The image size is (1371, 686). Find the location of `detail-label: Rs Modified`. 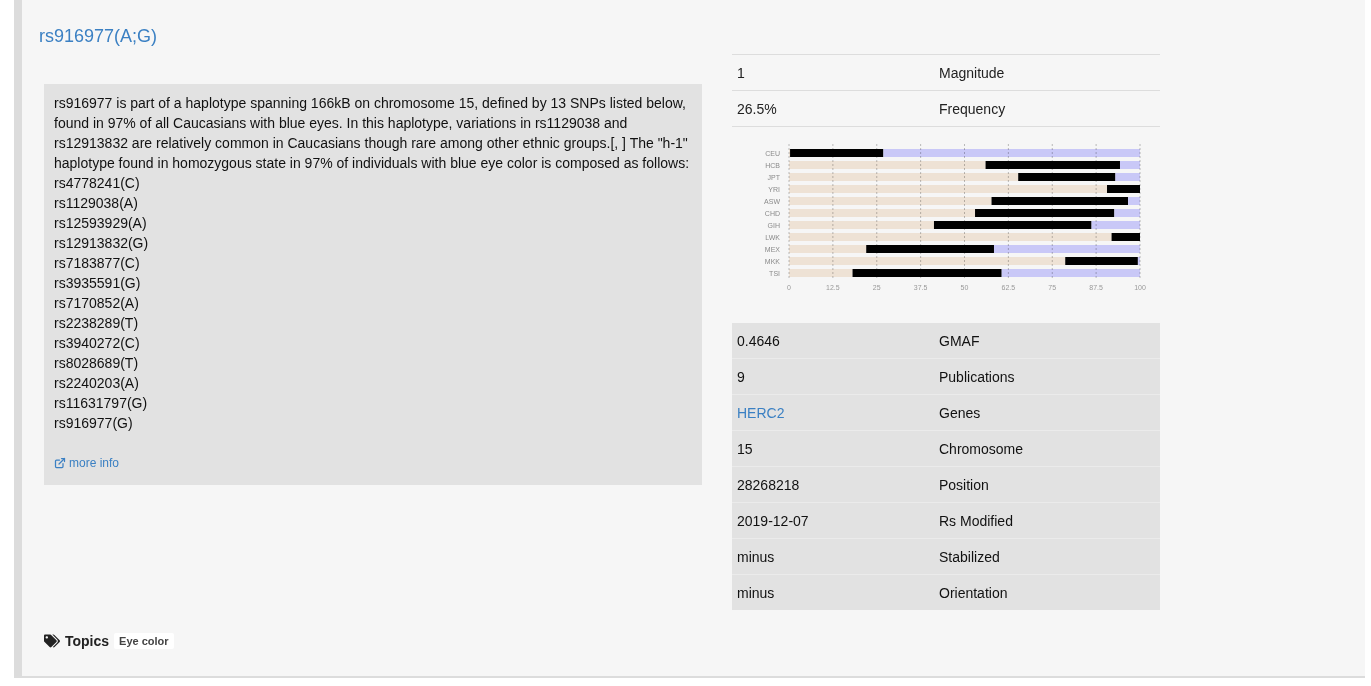

detail-label: Rs Modified is located at coordinates (1047, 520).